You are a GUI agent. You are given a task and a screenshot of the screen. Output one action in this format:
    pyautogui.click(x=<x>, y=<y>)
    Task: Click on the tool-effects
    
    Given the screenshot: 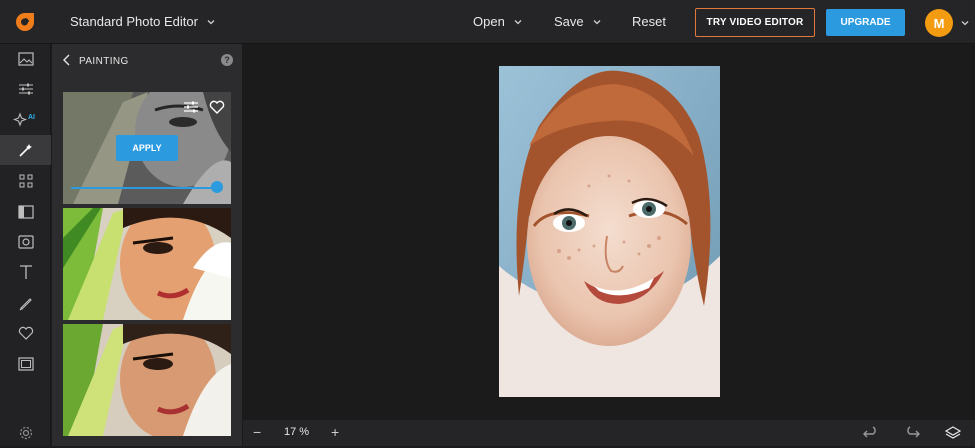 What is the action you would take?
    pyautogui.click(x=25, y=150)
    